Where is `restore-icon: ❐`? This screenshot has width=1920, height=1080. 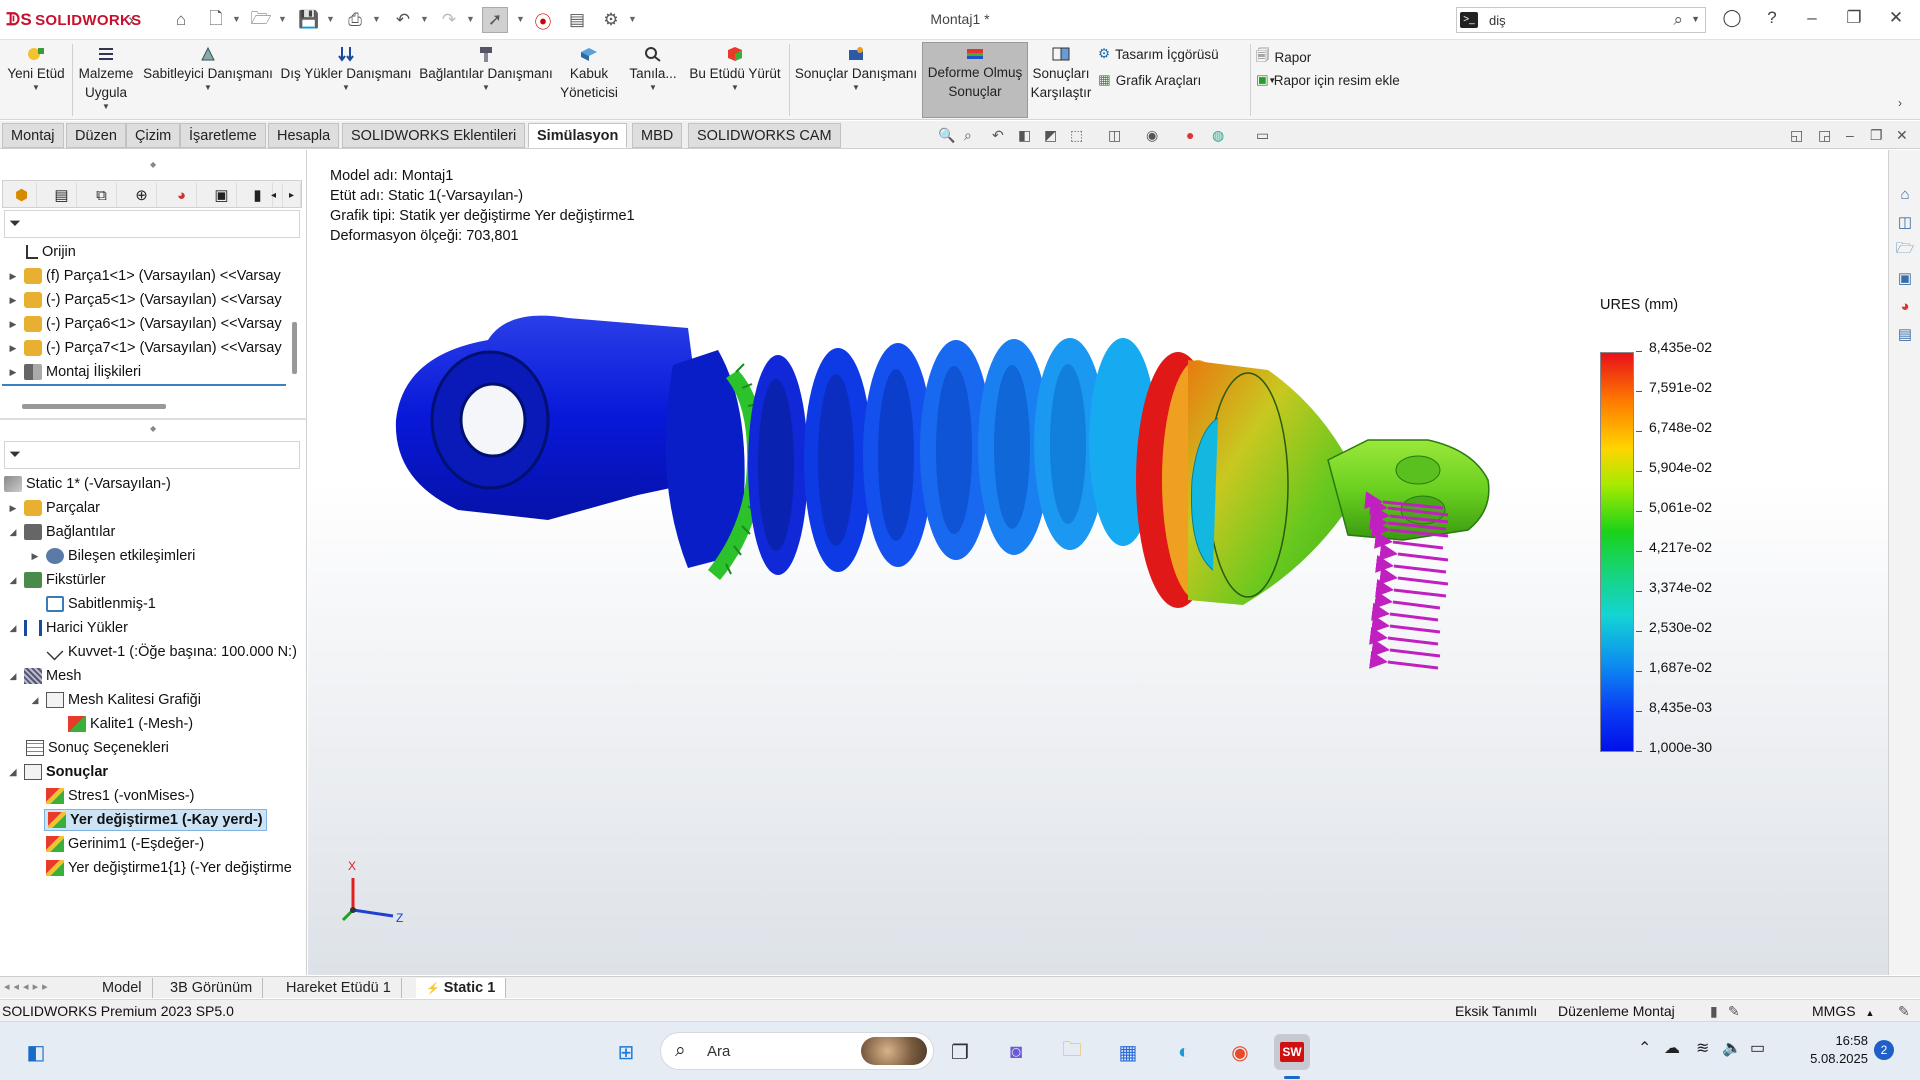 restore-icon: ❐ is located at coordinates (1854, 18).